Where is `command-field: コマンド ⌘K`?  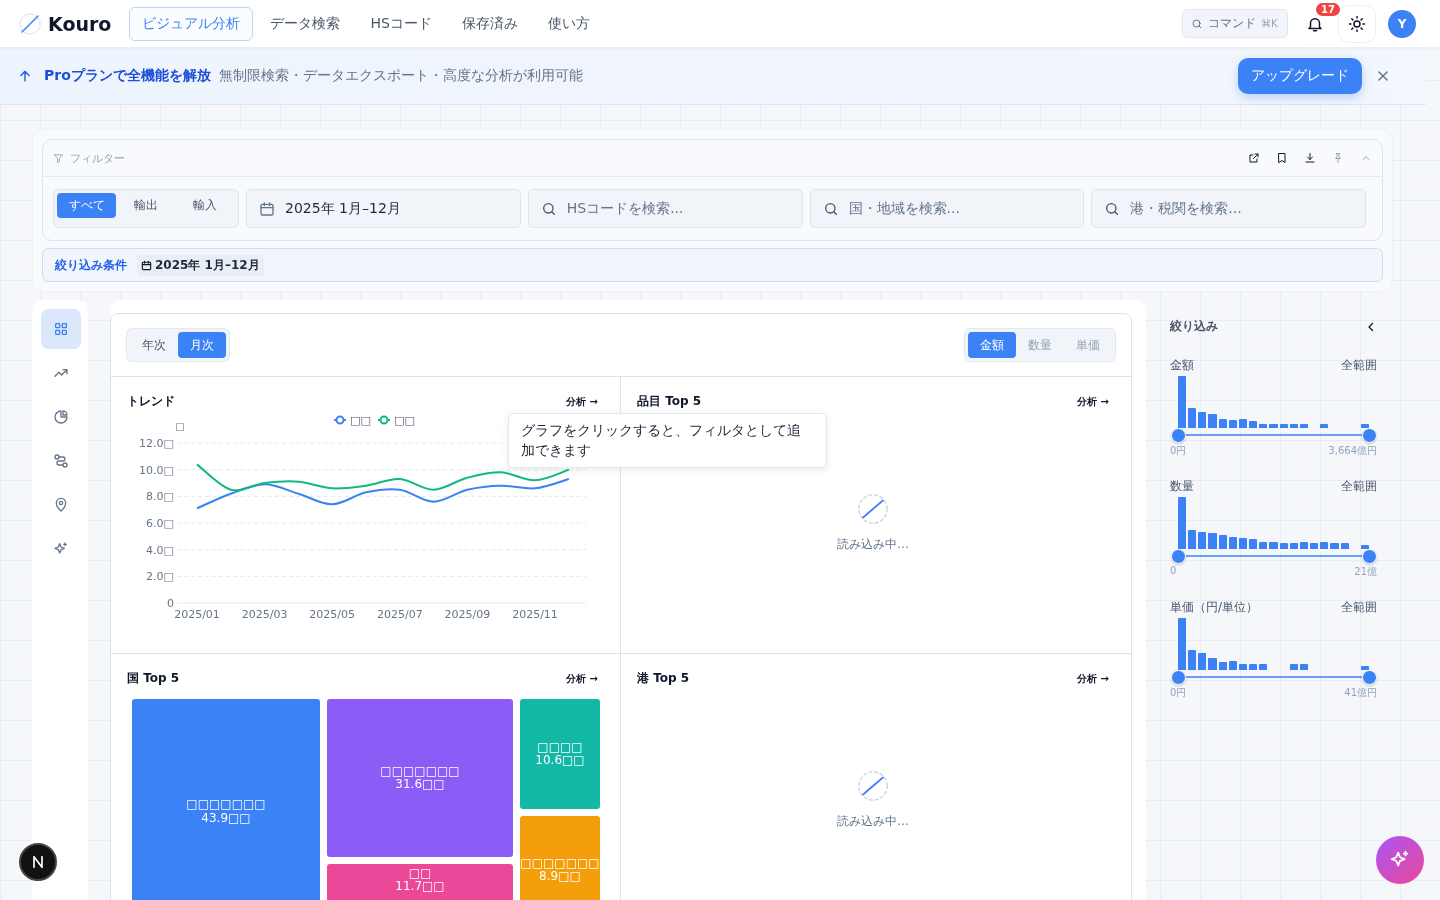 command-field: コマンド ⌘K is located at coordinates (1235, 23).